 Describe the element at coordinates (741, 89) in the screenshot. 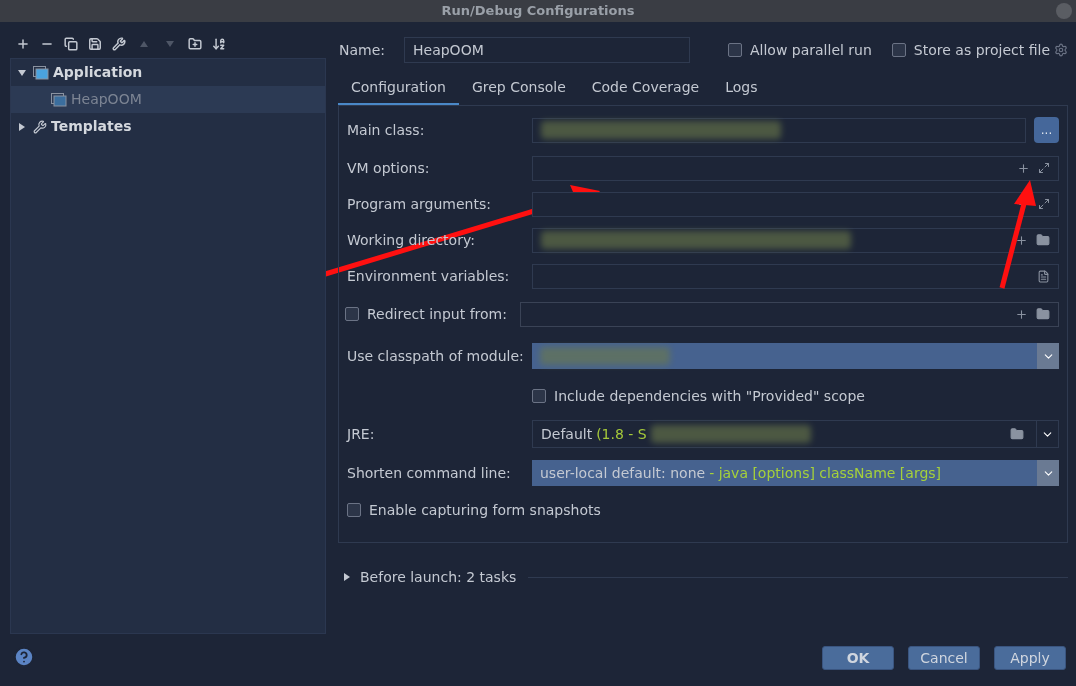

I see `tab: Logs` at that location.